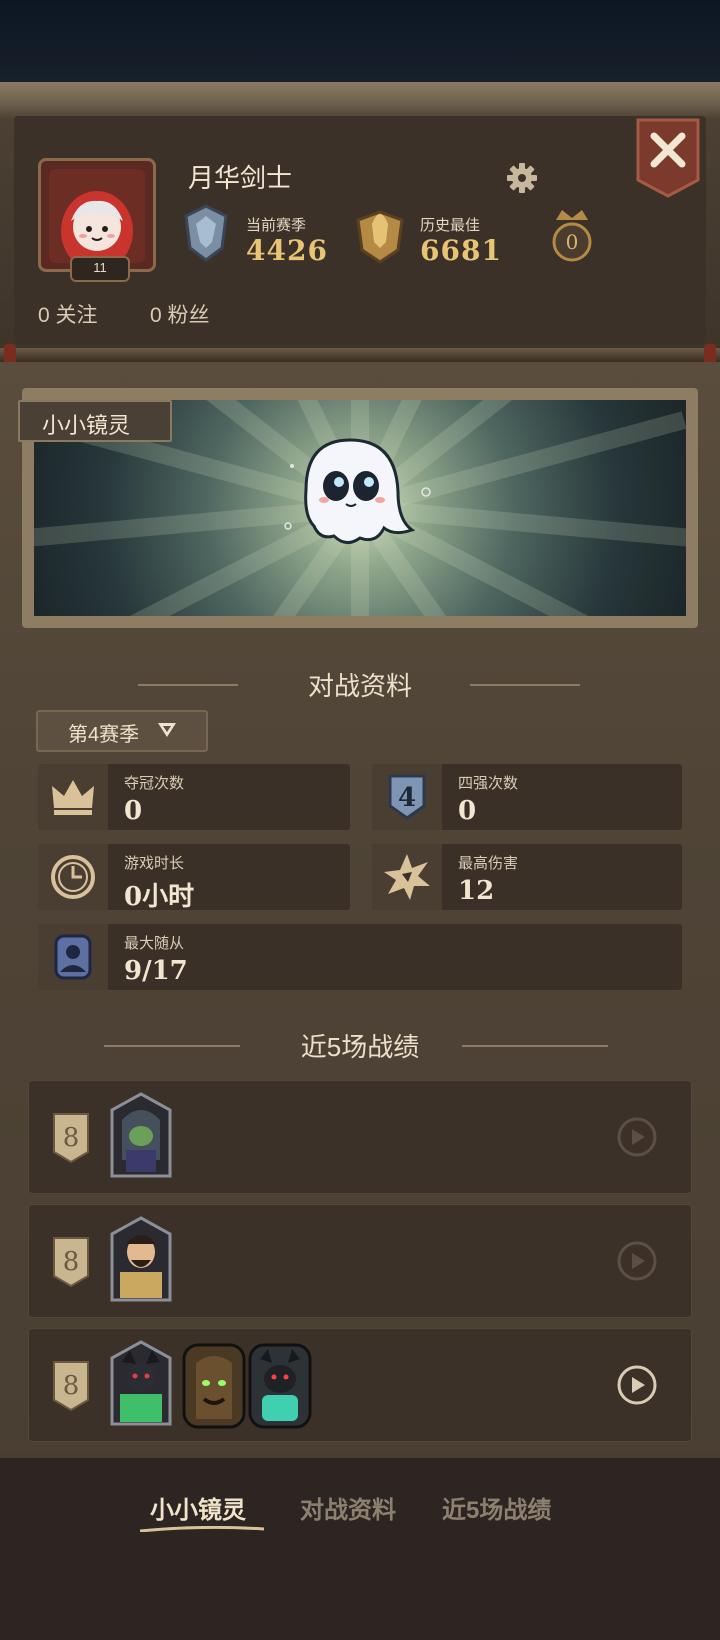 The height and width of the screenshot is (1640, 720). What do you see at coordinates (527, 877) in the screenshot?
I see `stat-card-max-damage: 最高伤害 12` at bounding box center [527, 877].